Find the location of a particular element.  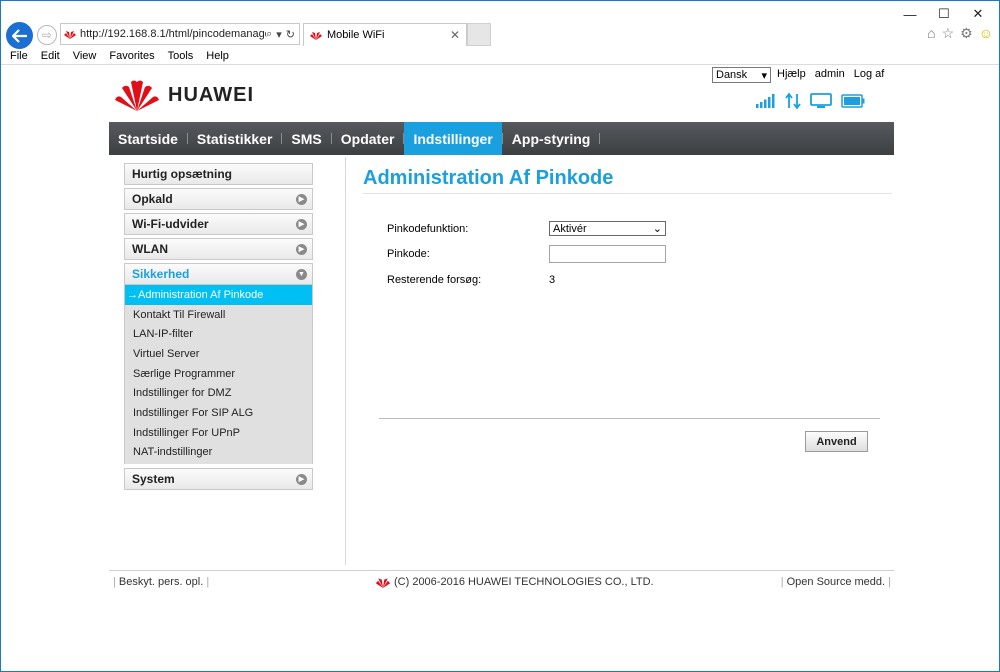

tab-close-icon: ✕ is located at coordinates (458, 35).